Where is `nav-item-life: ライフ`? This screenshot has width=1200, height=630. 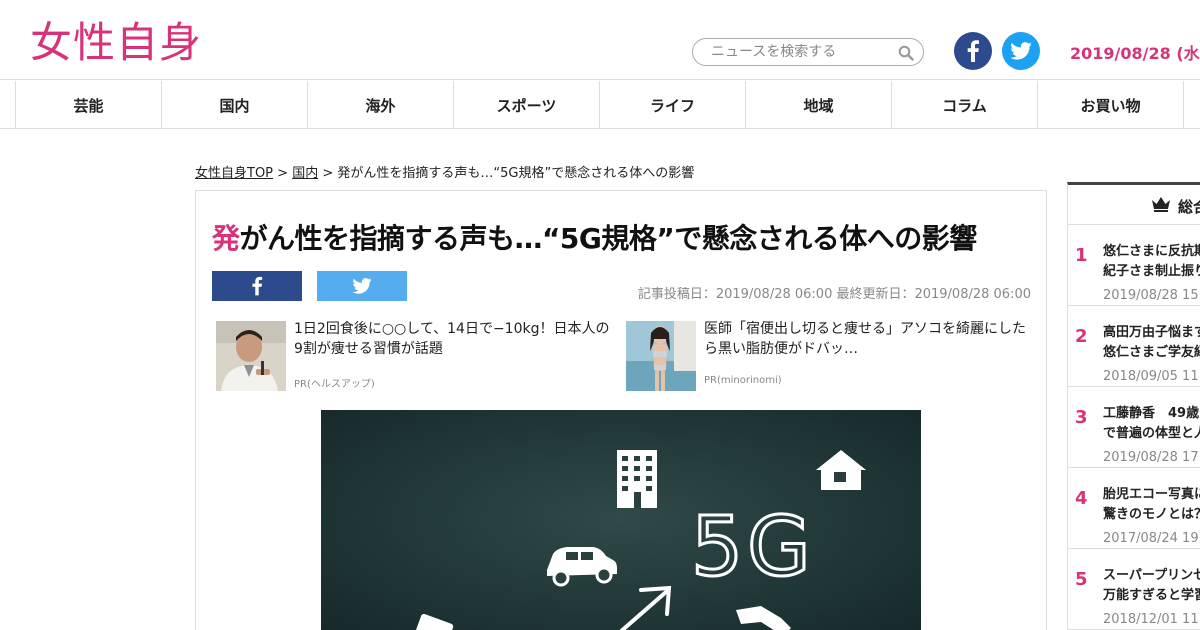
nav-item-life: ライフ is located at coordinates (673, 105).